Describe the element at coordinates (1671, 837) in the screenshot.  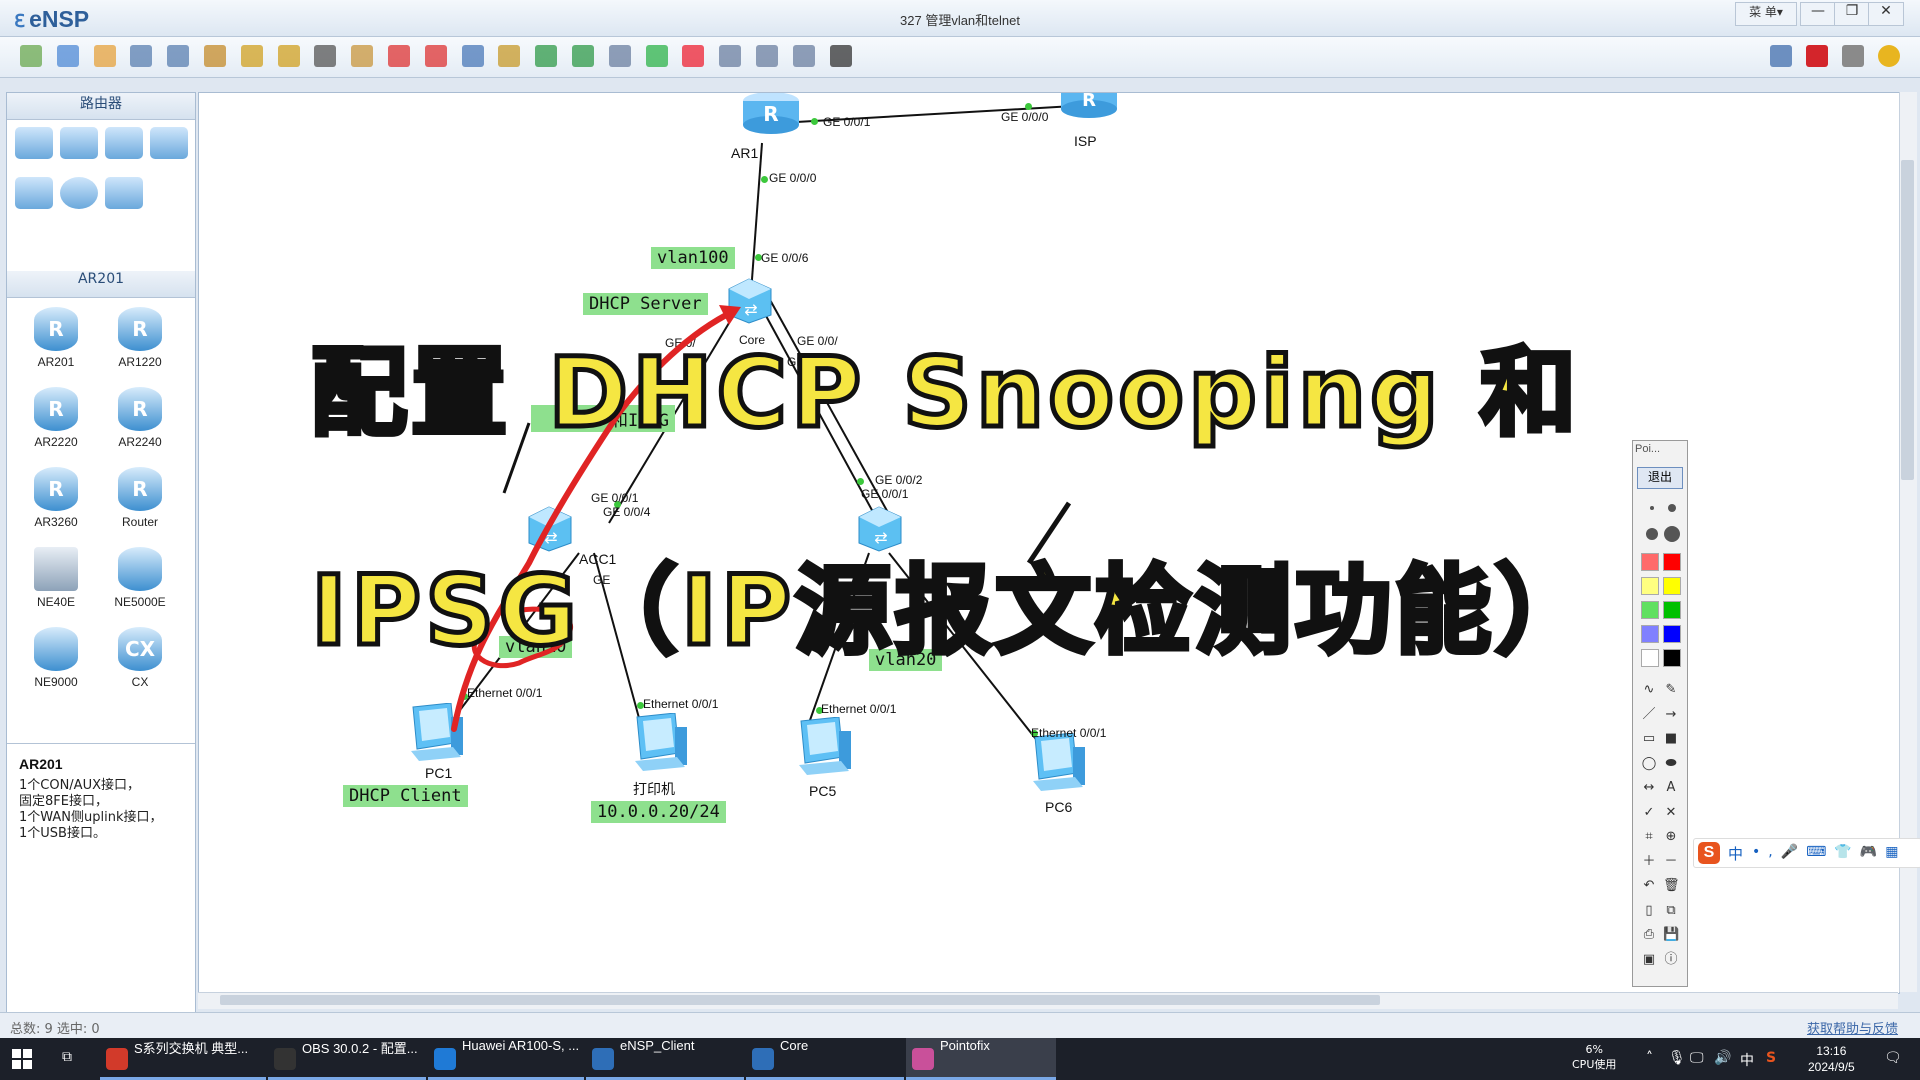
I see `magnify-icon: ⊕` at that location.